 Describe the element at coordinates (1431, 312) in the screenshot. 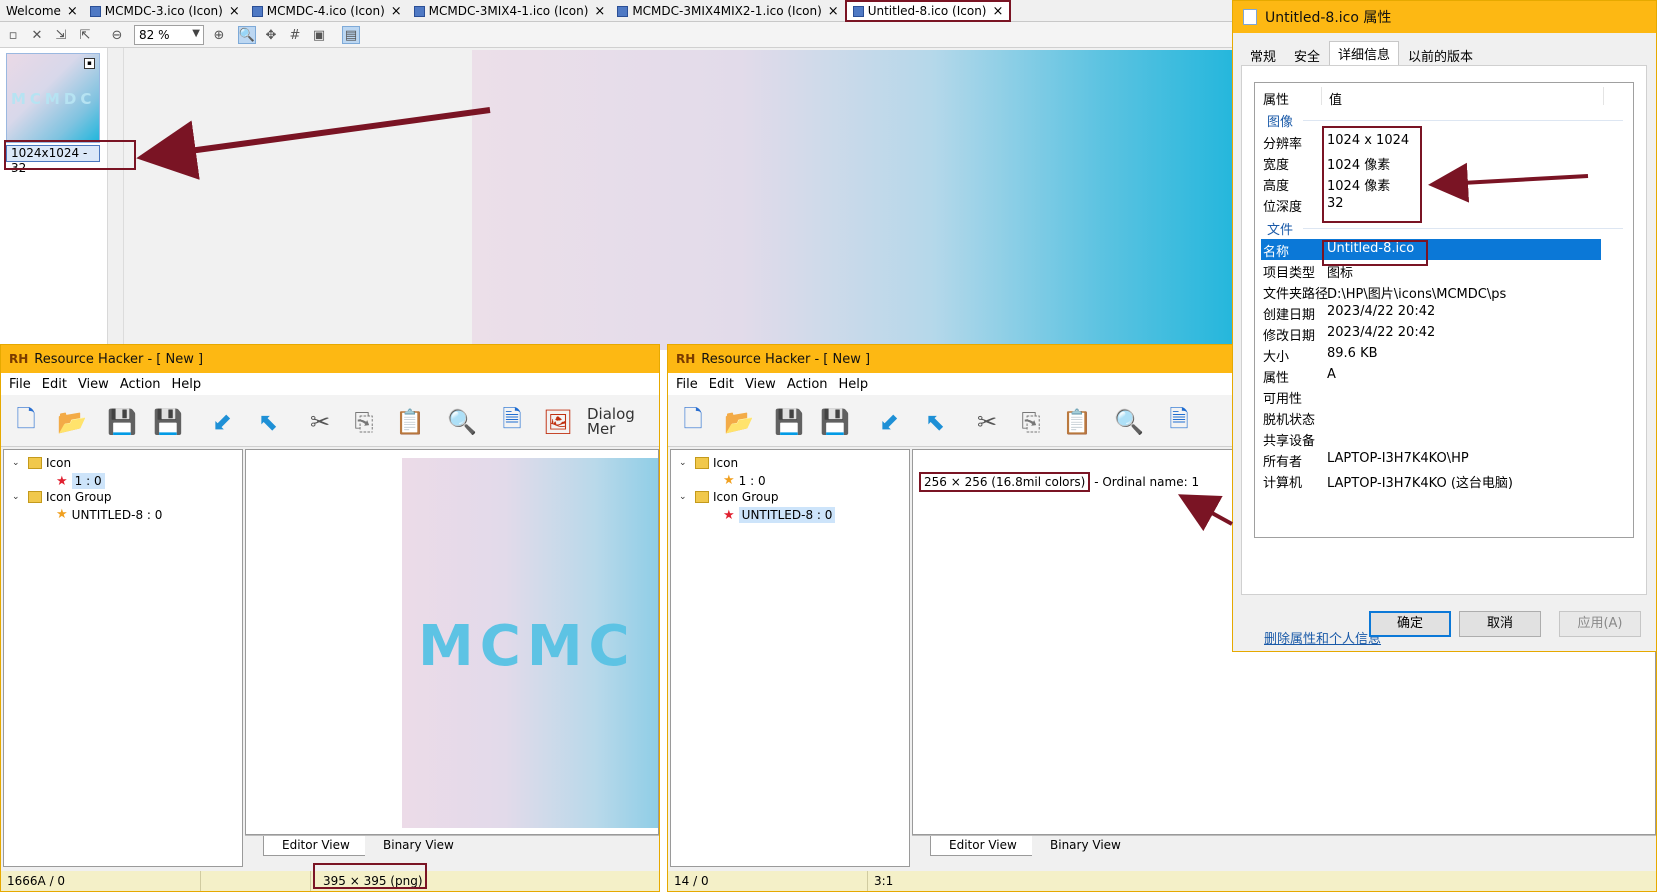

I see `property-row: 创建日期 2023/4/22 20:42` at that location.